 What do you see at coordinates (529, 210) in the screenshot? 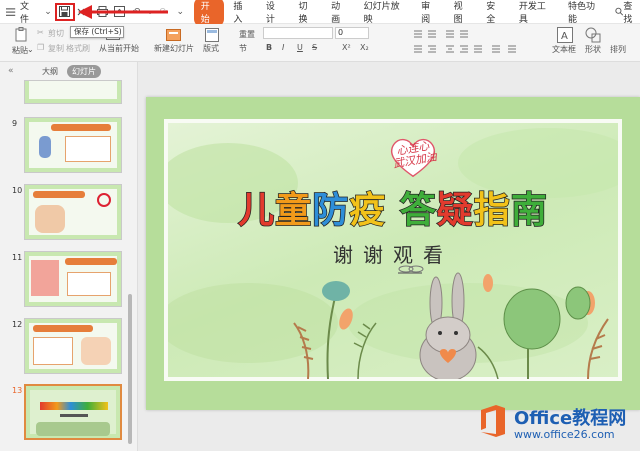
I see `heading-char: 南` at bounding box center [529, 210].